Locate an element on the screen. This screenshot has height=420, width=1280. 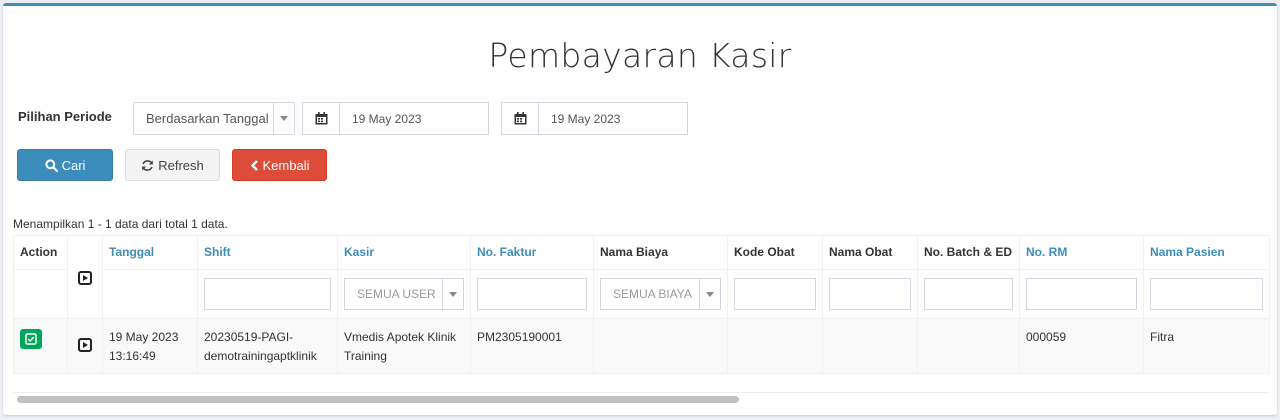
page-title: Pembayaran Kasir is located at coordinates (640, 55).